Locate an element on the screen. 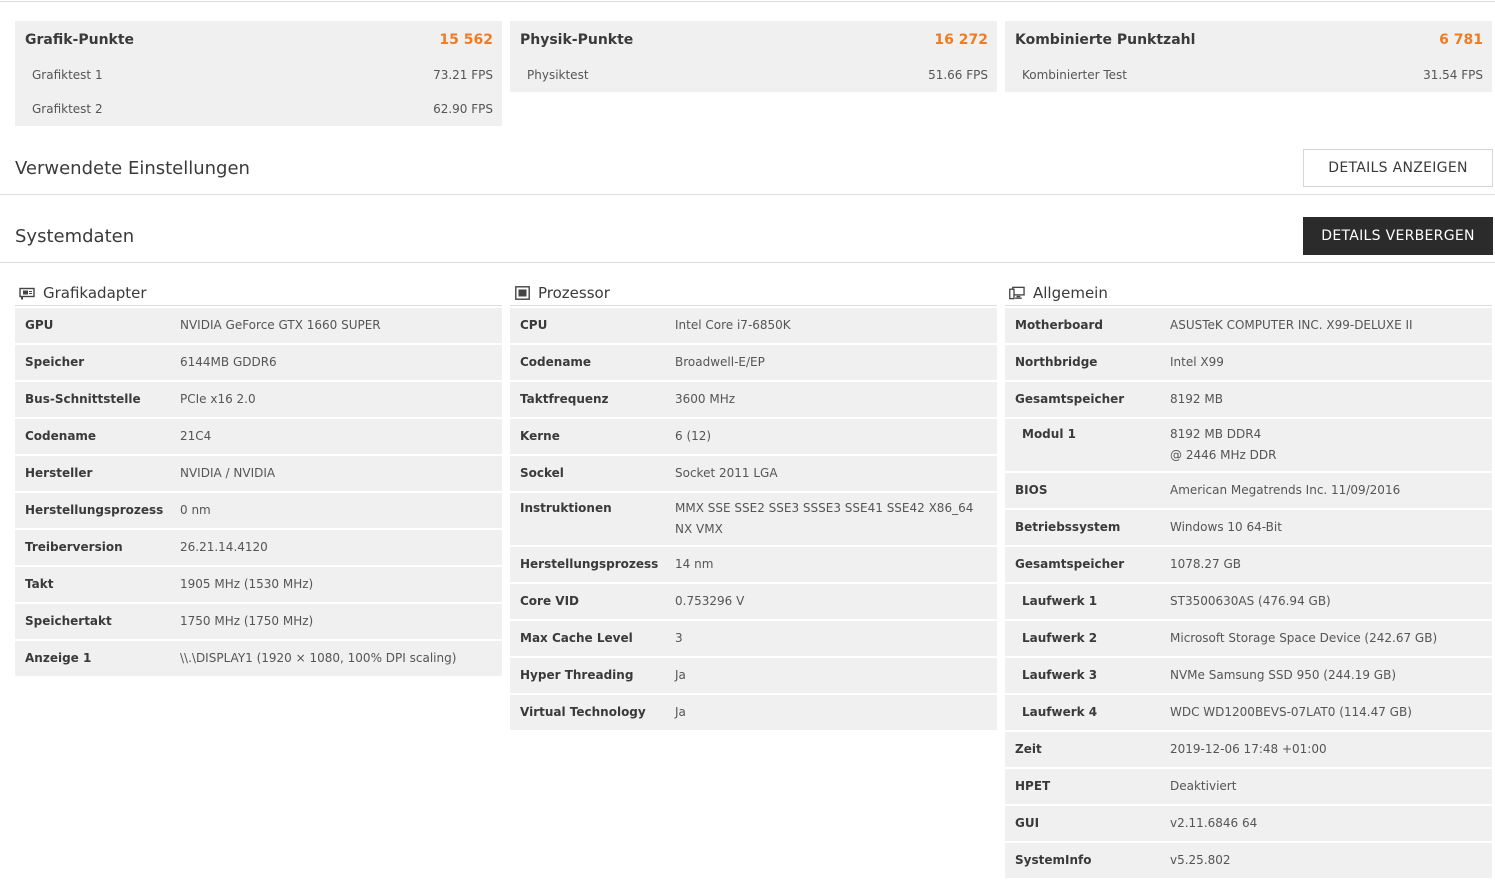 This screenshot has width=1495, height=880. info-row: Codename Broadwell-E/EP is located at coordinates (753, 362).